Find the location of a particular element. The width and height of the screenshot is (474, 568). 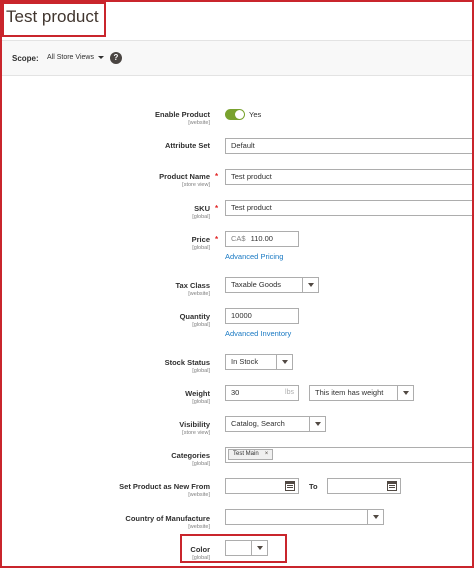

tax-class-value: Taxable Goods is located at coordinates (256, 284).